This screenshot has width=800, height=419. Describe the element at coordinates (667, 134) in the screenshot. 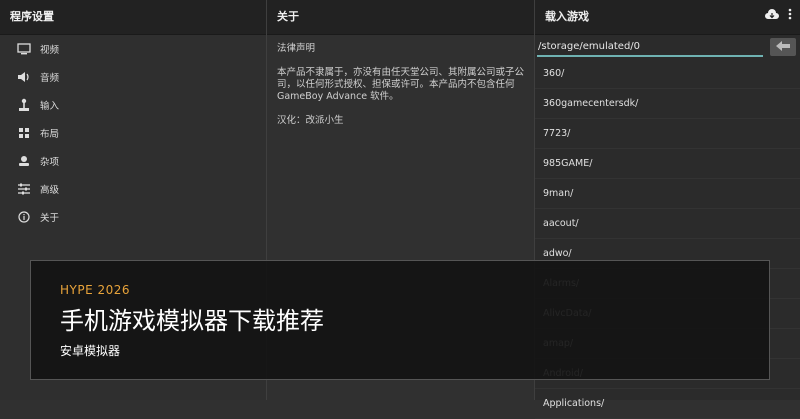

I see `file-item: 7723/` at that location.